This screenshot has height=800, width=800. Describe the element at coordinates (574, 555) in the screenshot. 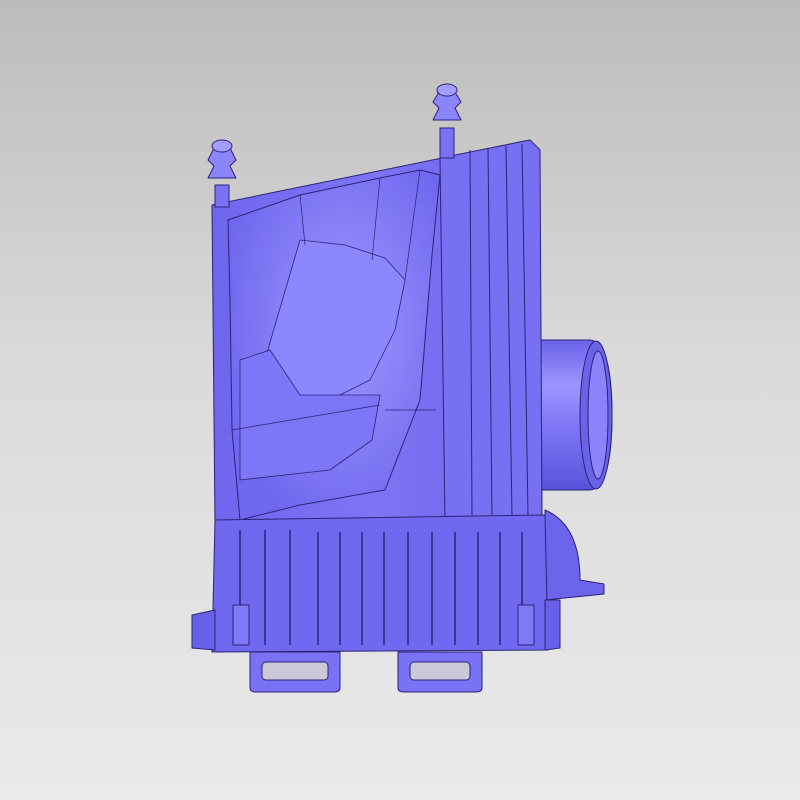

I see `side-bracket` at that location.